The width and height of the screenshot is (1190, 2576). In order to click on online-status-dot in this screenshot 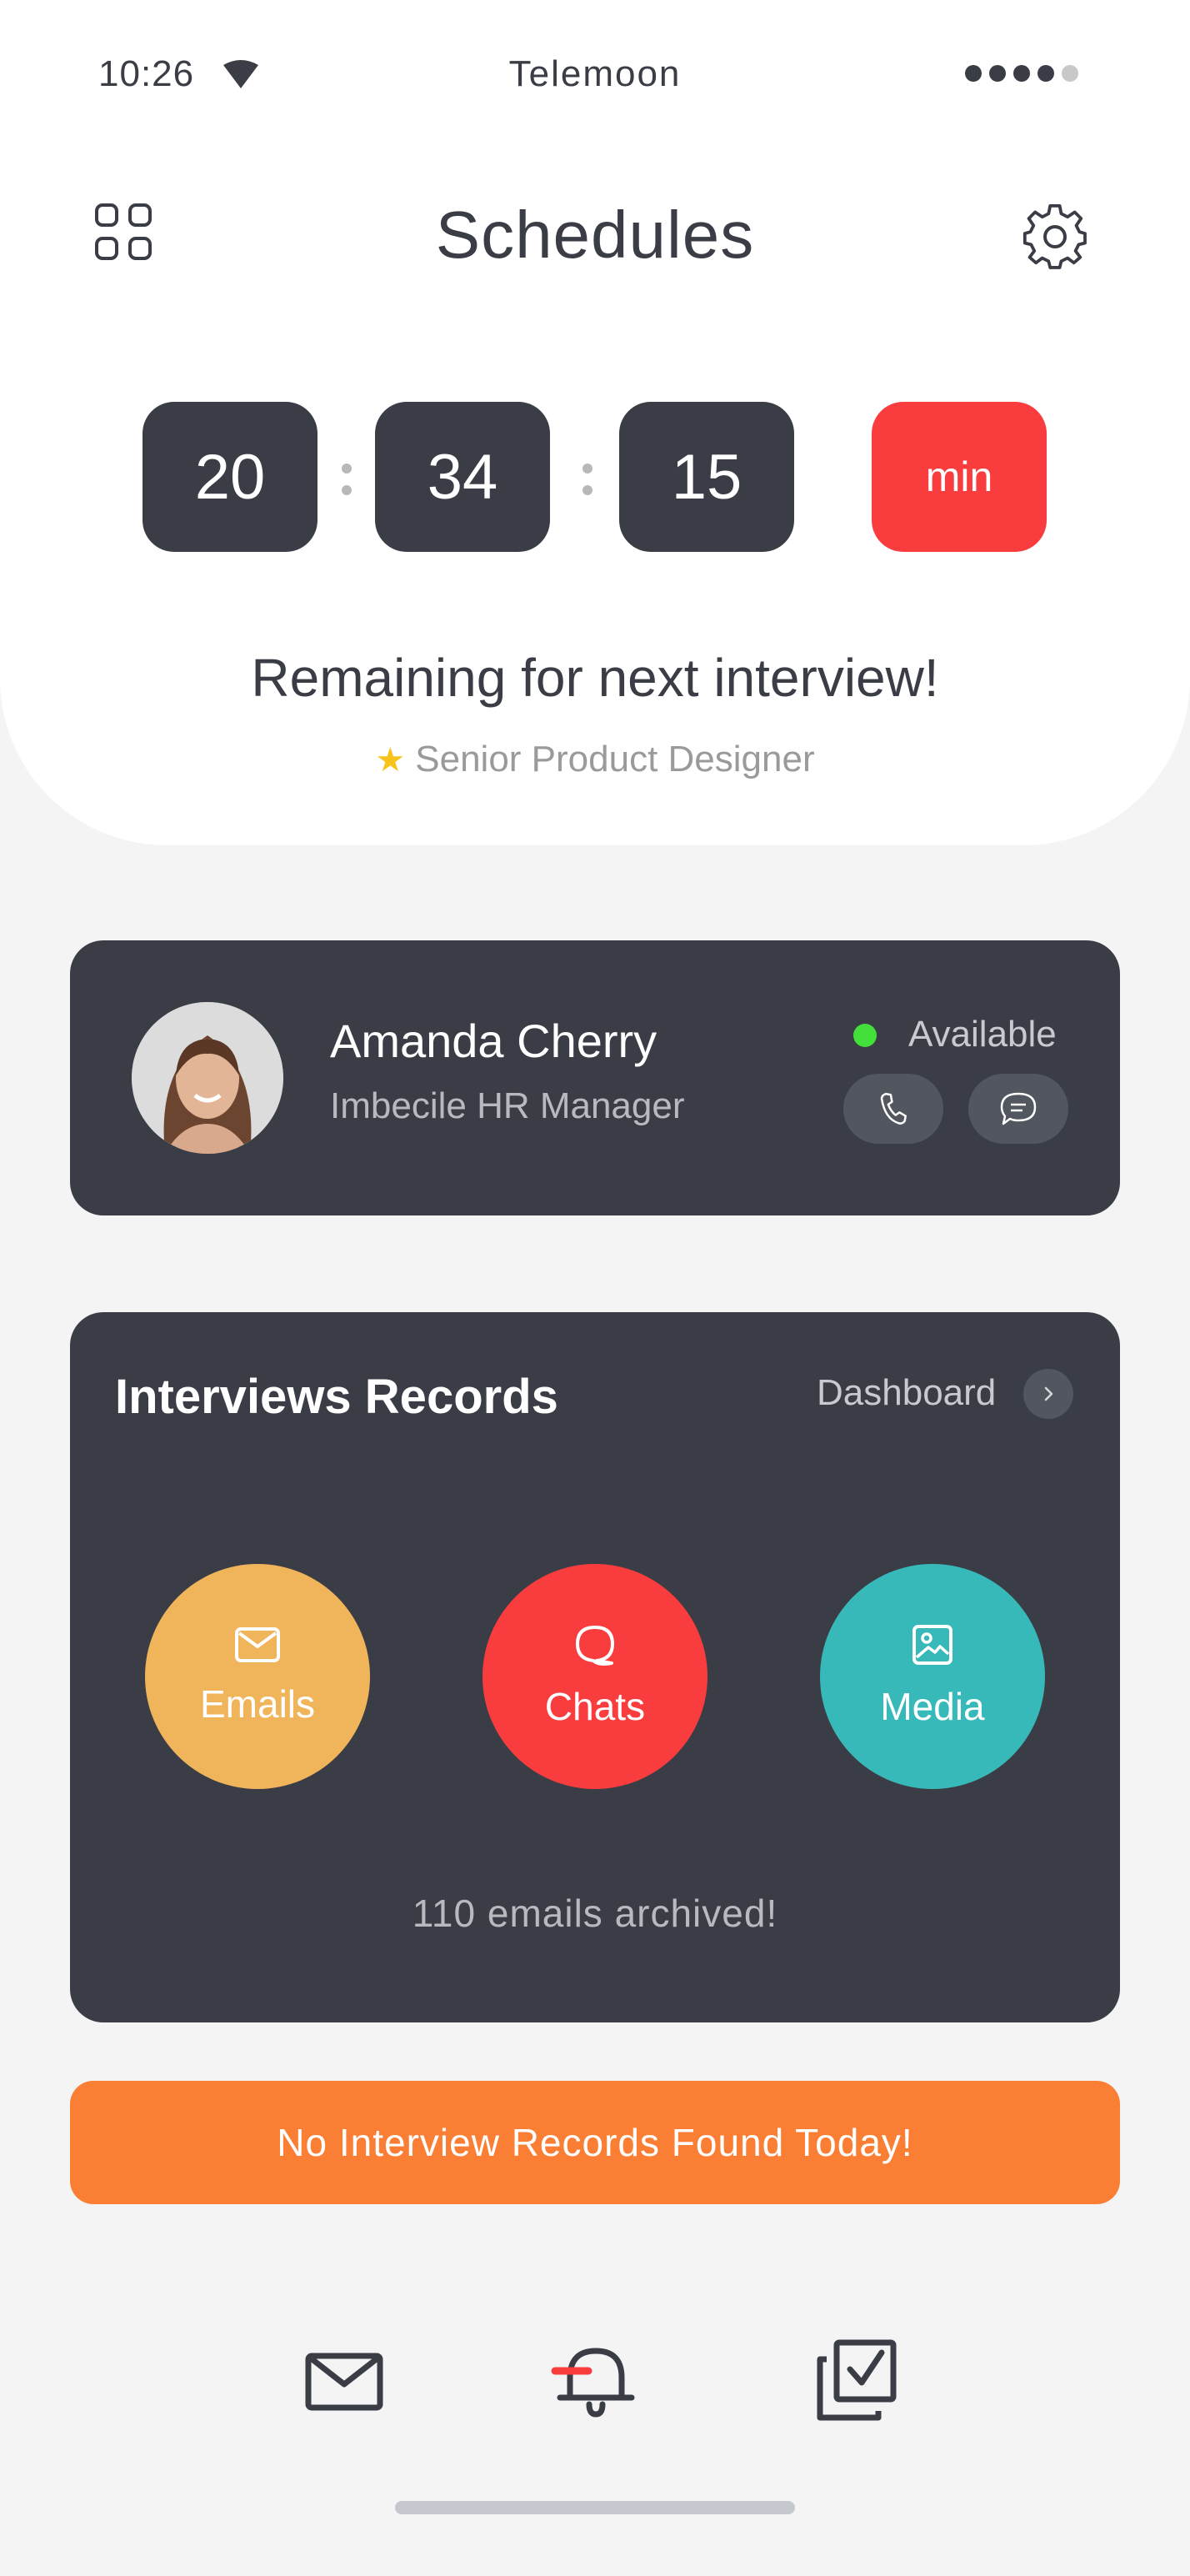, I will do `click(865, 1035)`.